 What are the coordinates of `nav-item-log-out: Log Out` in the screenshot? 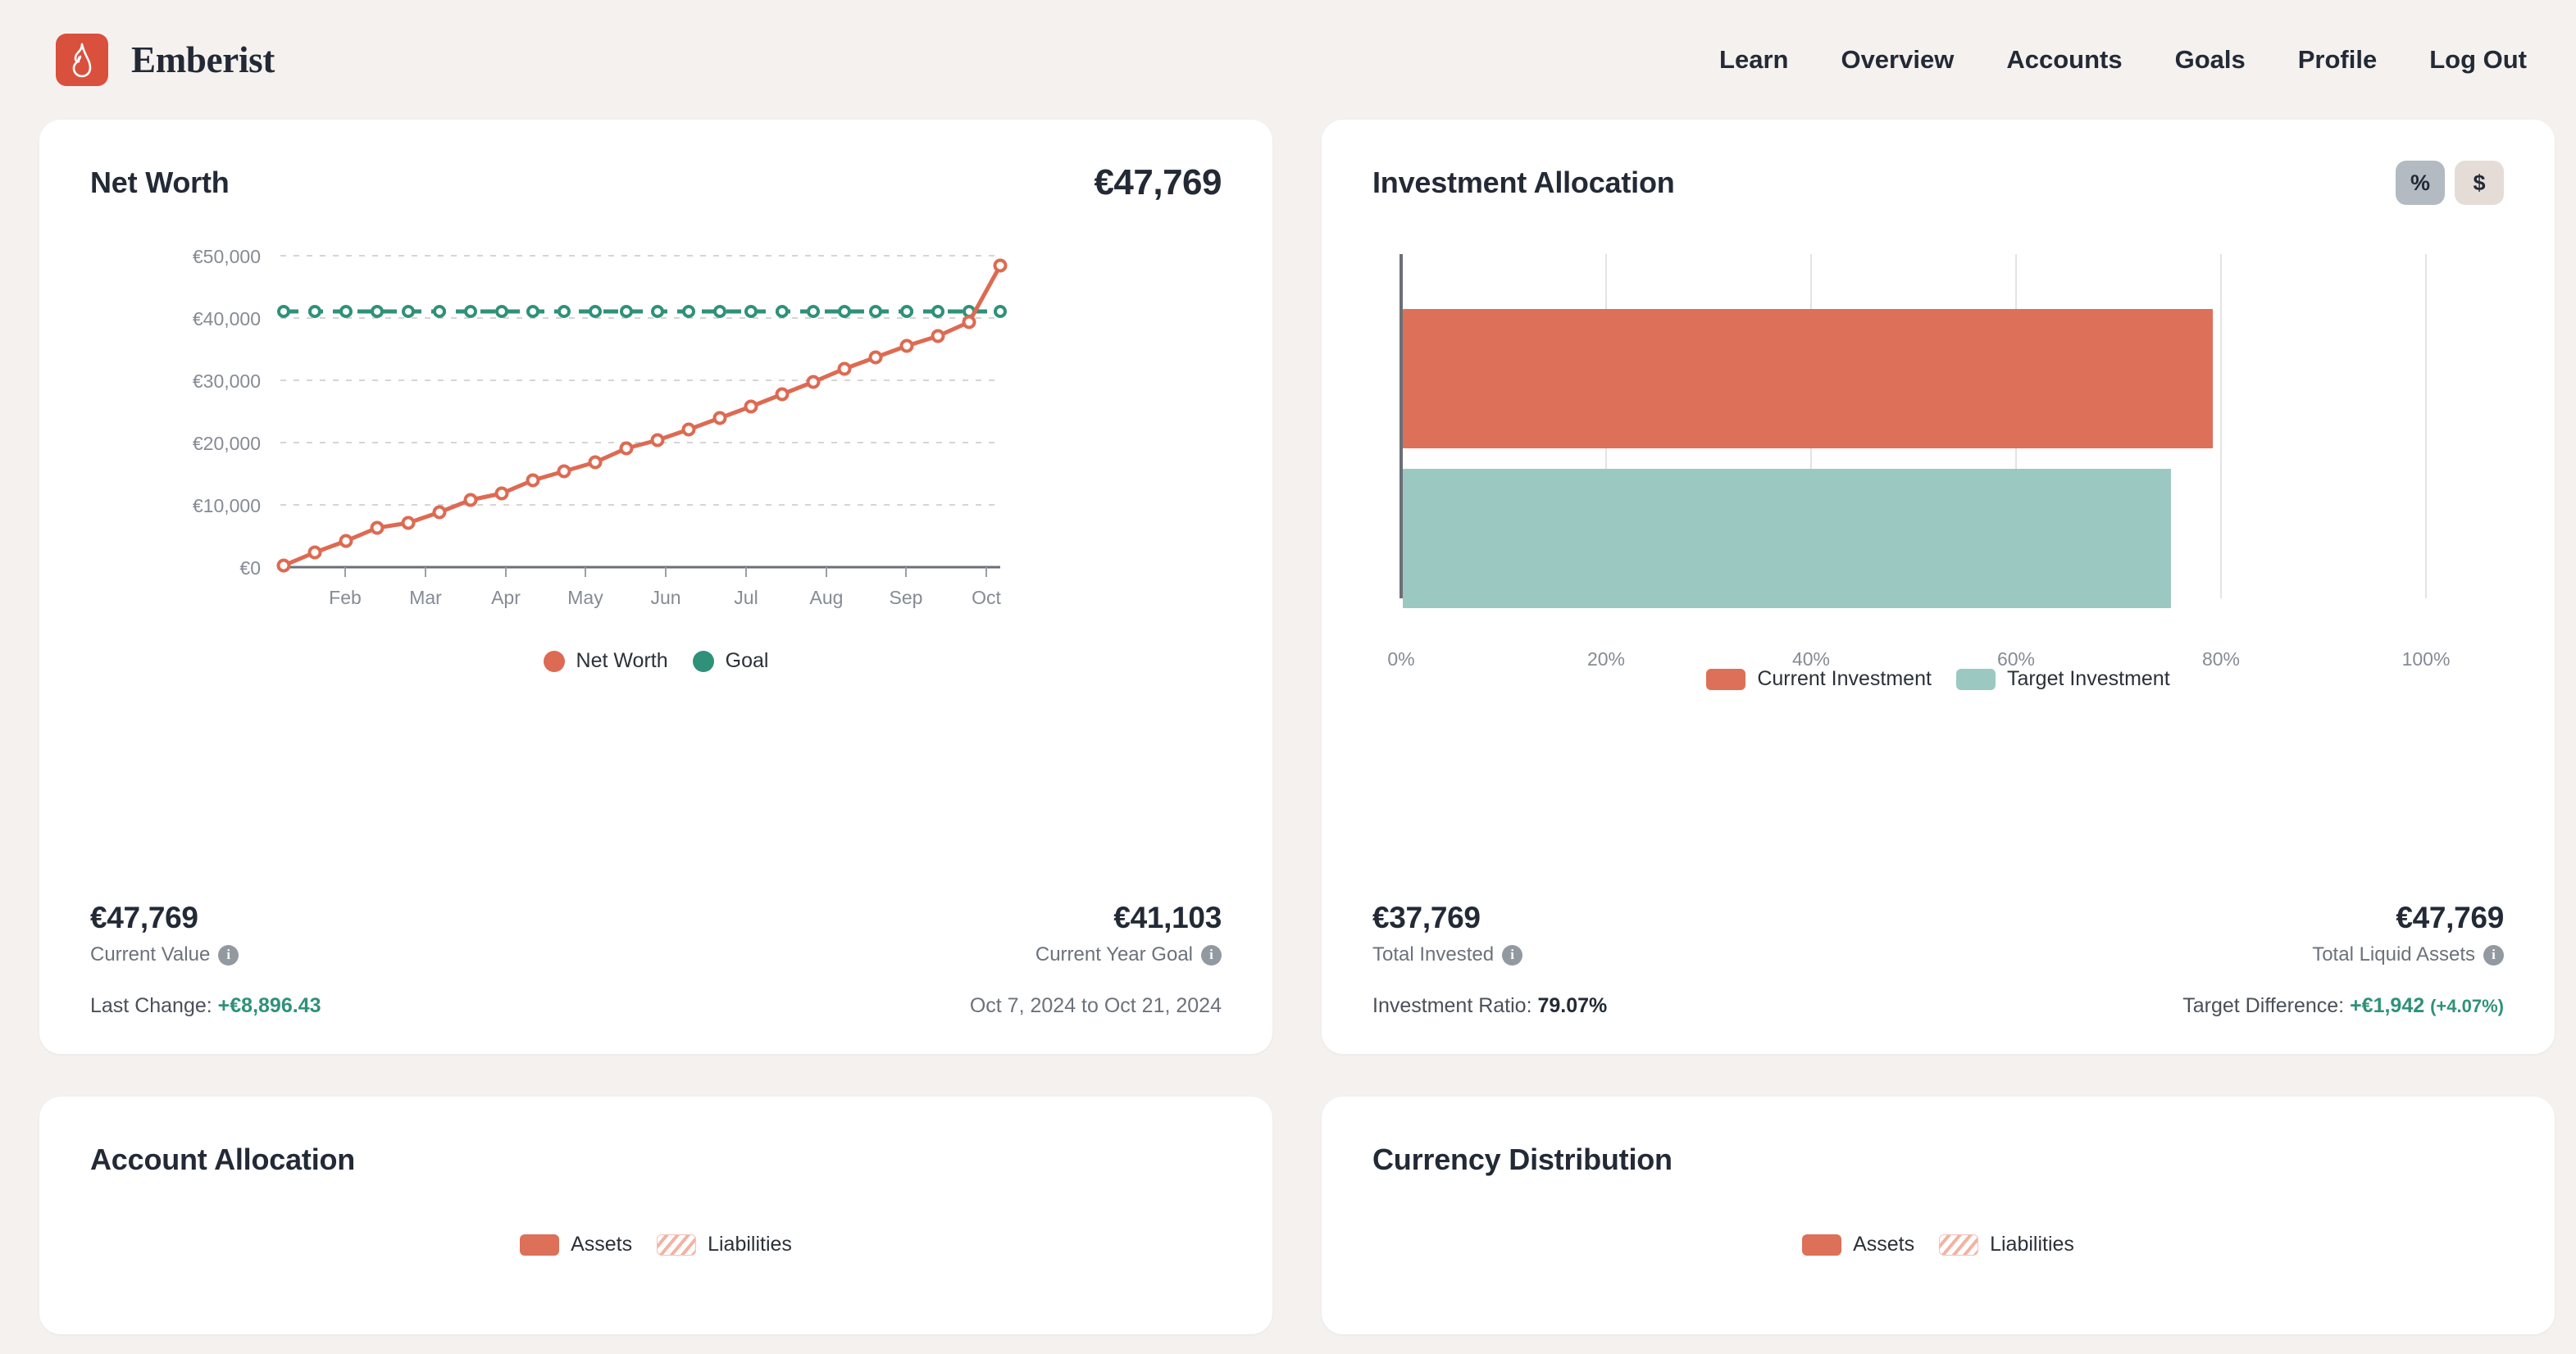 It's located at (2478, 60).